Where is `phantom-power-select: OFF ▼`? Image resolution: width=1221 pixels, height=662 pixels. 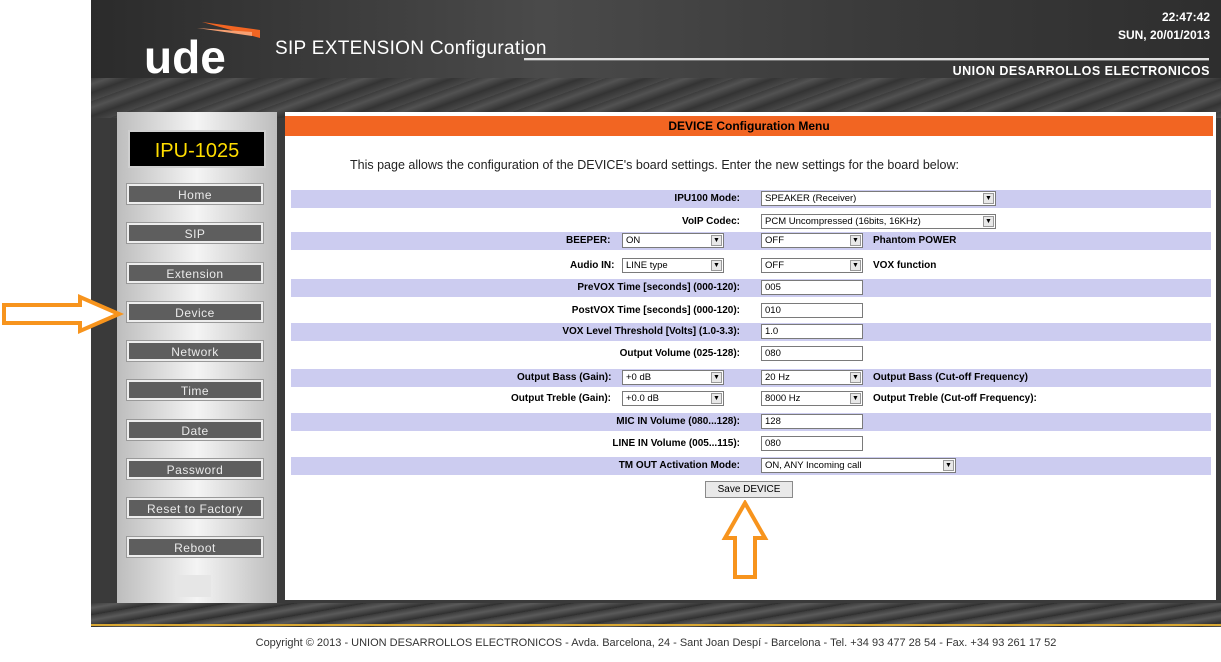
phantom-power-select: OFF ▼ is located at coordinates (812, 240).